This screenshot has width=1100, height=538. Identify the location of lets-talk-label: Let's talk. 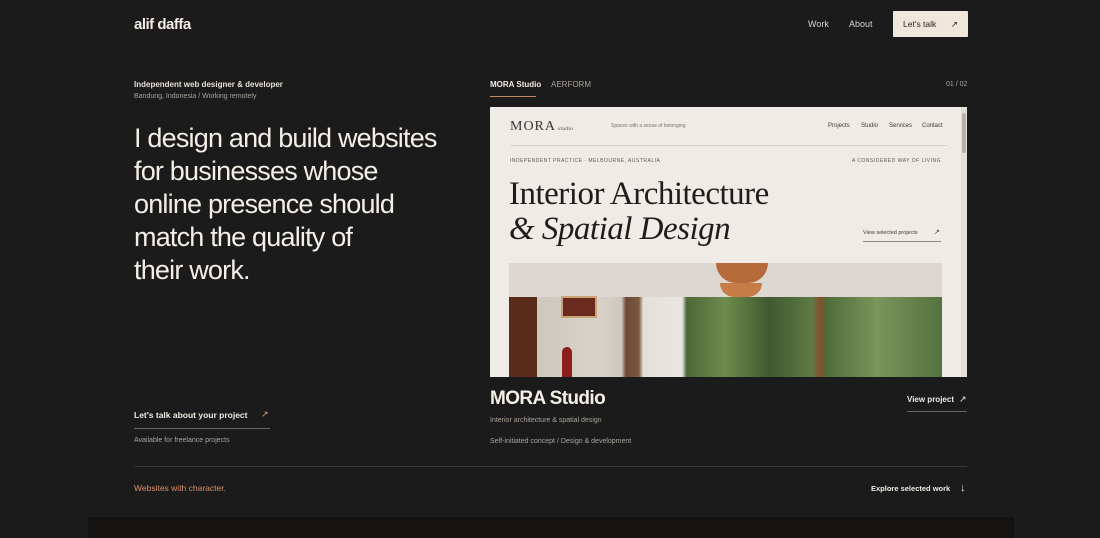
(920, 24).